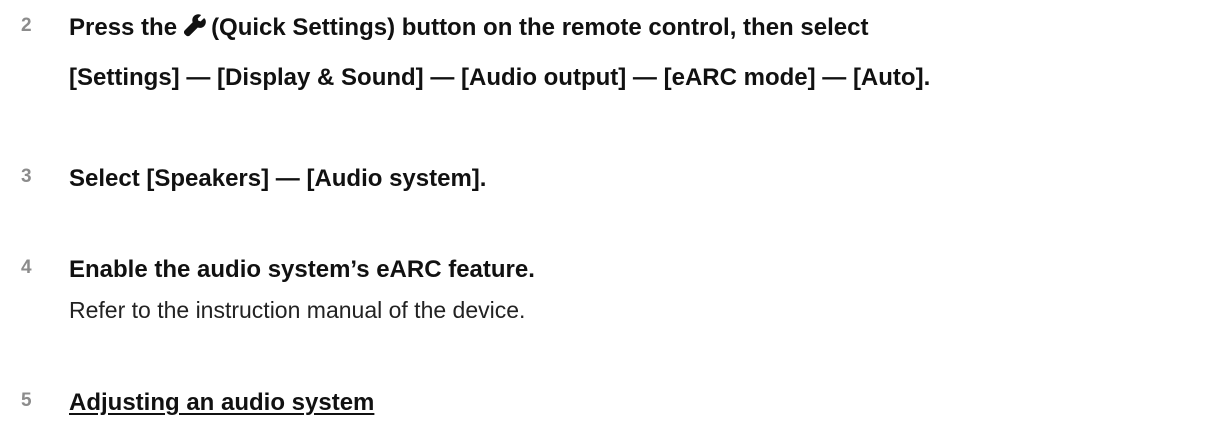  I want to click on step-title-line-1: Select [Speakers] — [Audio system]., so click(278, 178).